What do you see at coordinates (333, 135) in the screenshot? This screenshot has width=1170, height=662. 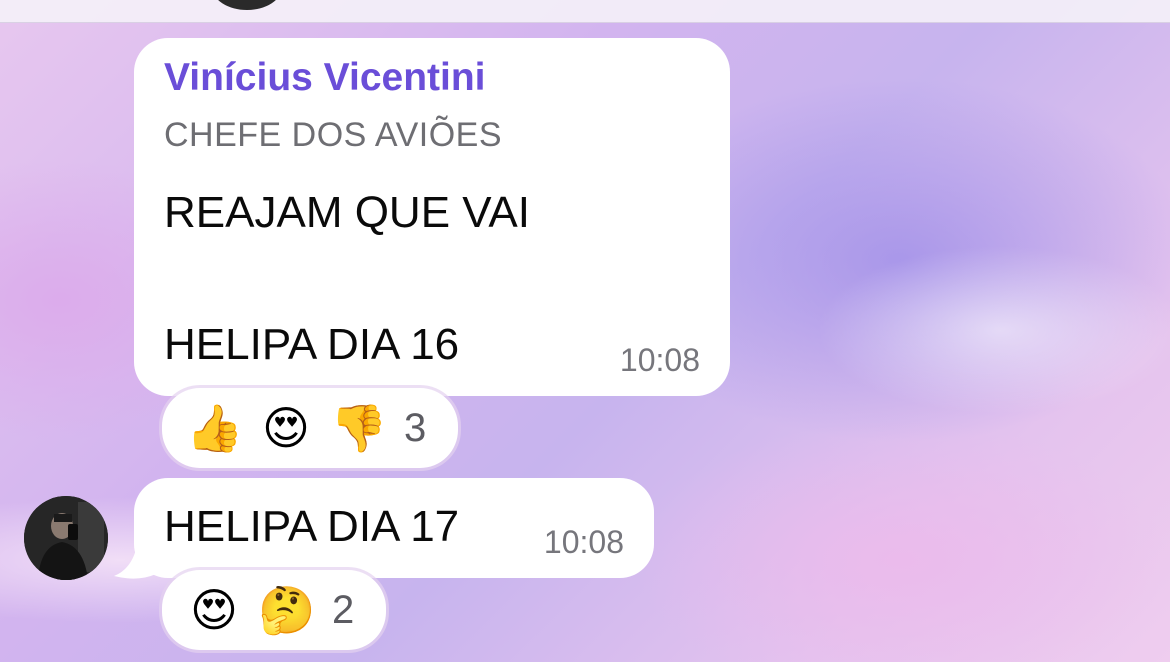 I see `sender-title: CHEFE DOS AVIÕES` at bounding box center [333, 135].